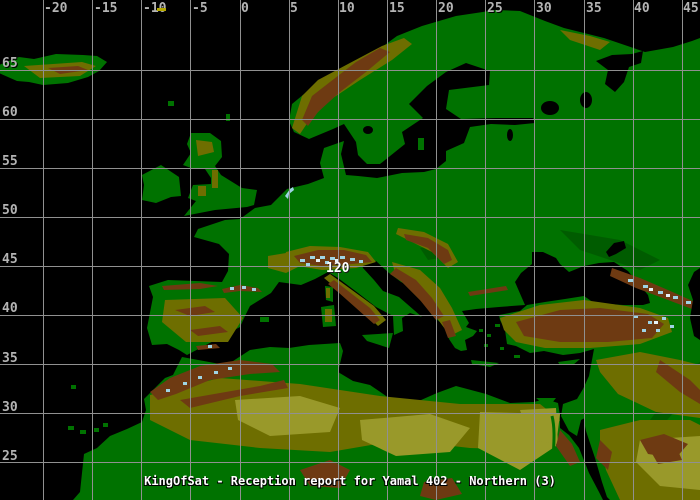 The height and width of the screenshot is (500, 700). What do you see at coordinates (10, 112) in the screenshot?
I see `lat-tick-label: 60` at bounding box center [10, 112].